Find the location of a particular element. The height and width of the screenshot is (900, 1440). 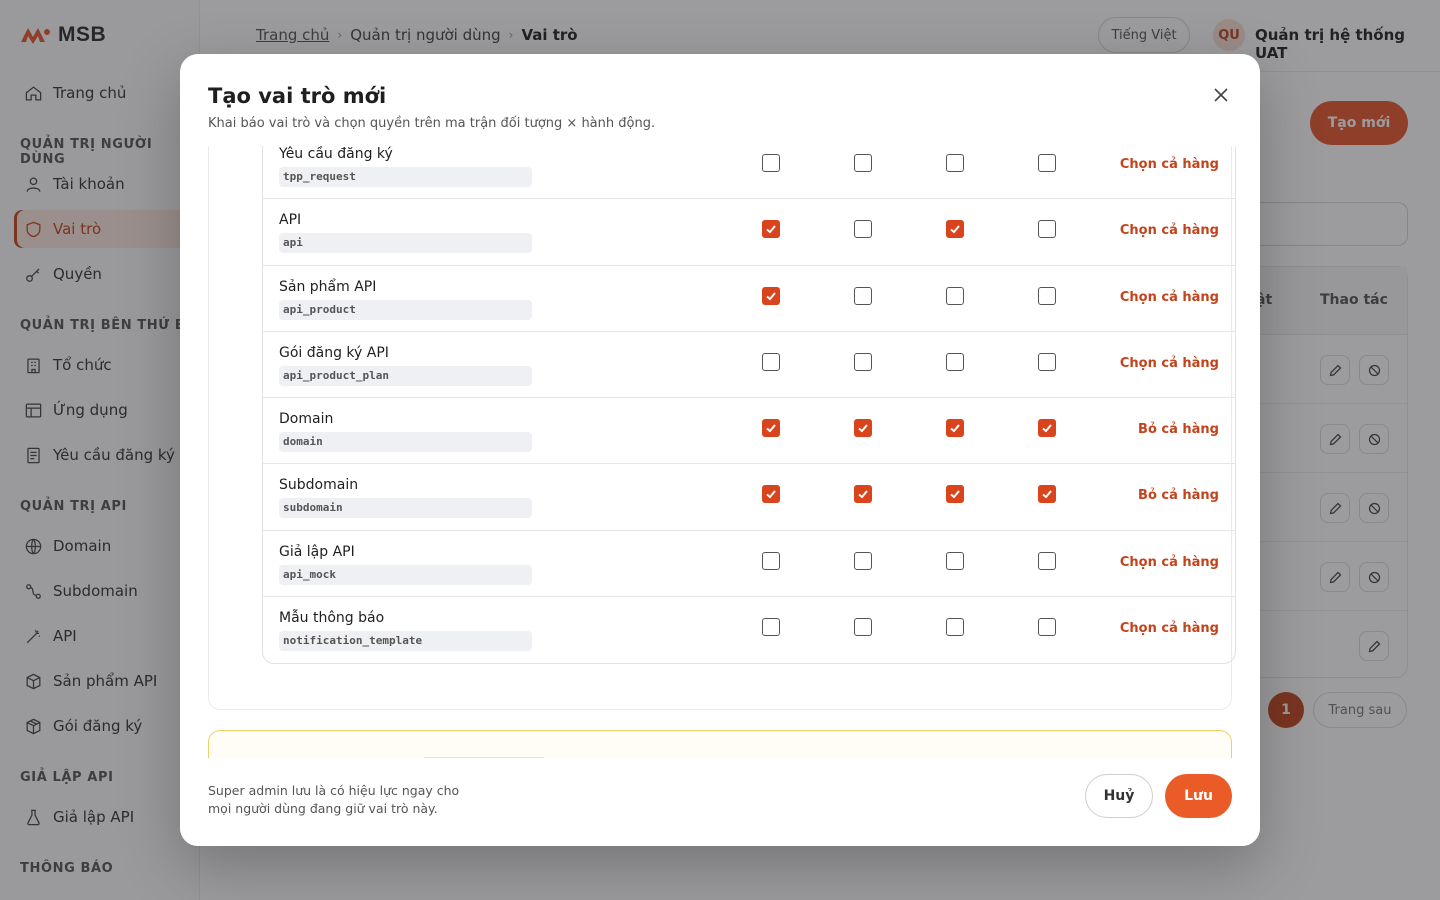

permission-row: Subdomain subdomain Bỏ cả hàng is located at coordinates (749, 497).